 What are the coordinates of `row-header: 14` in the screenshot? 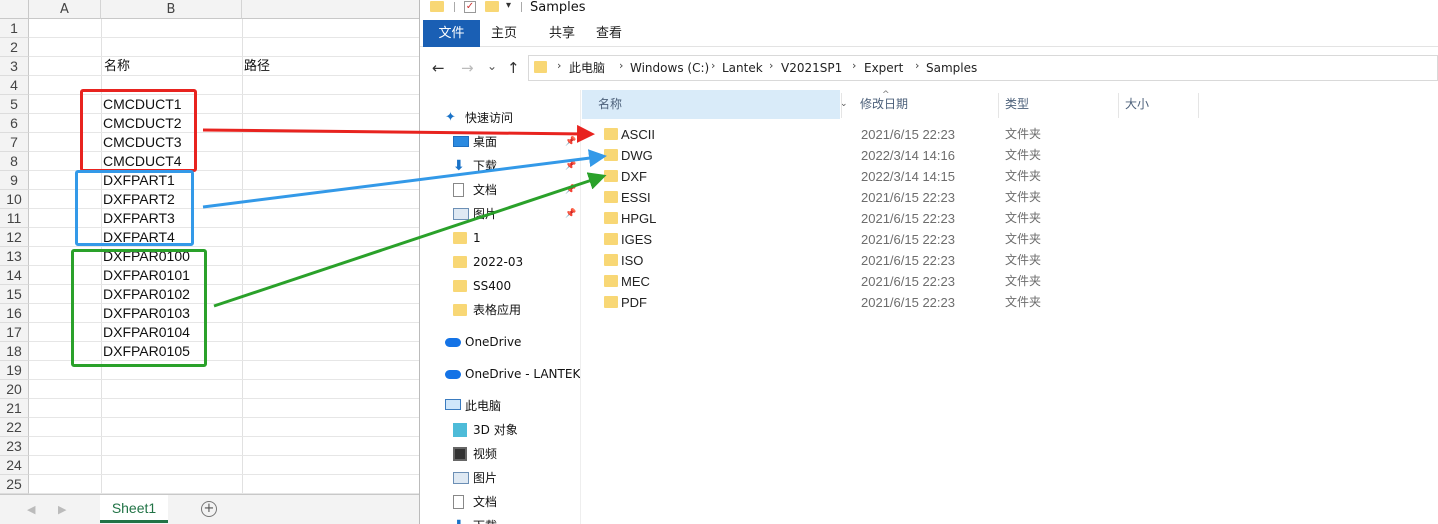 It's located at (14, 275).